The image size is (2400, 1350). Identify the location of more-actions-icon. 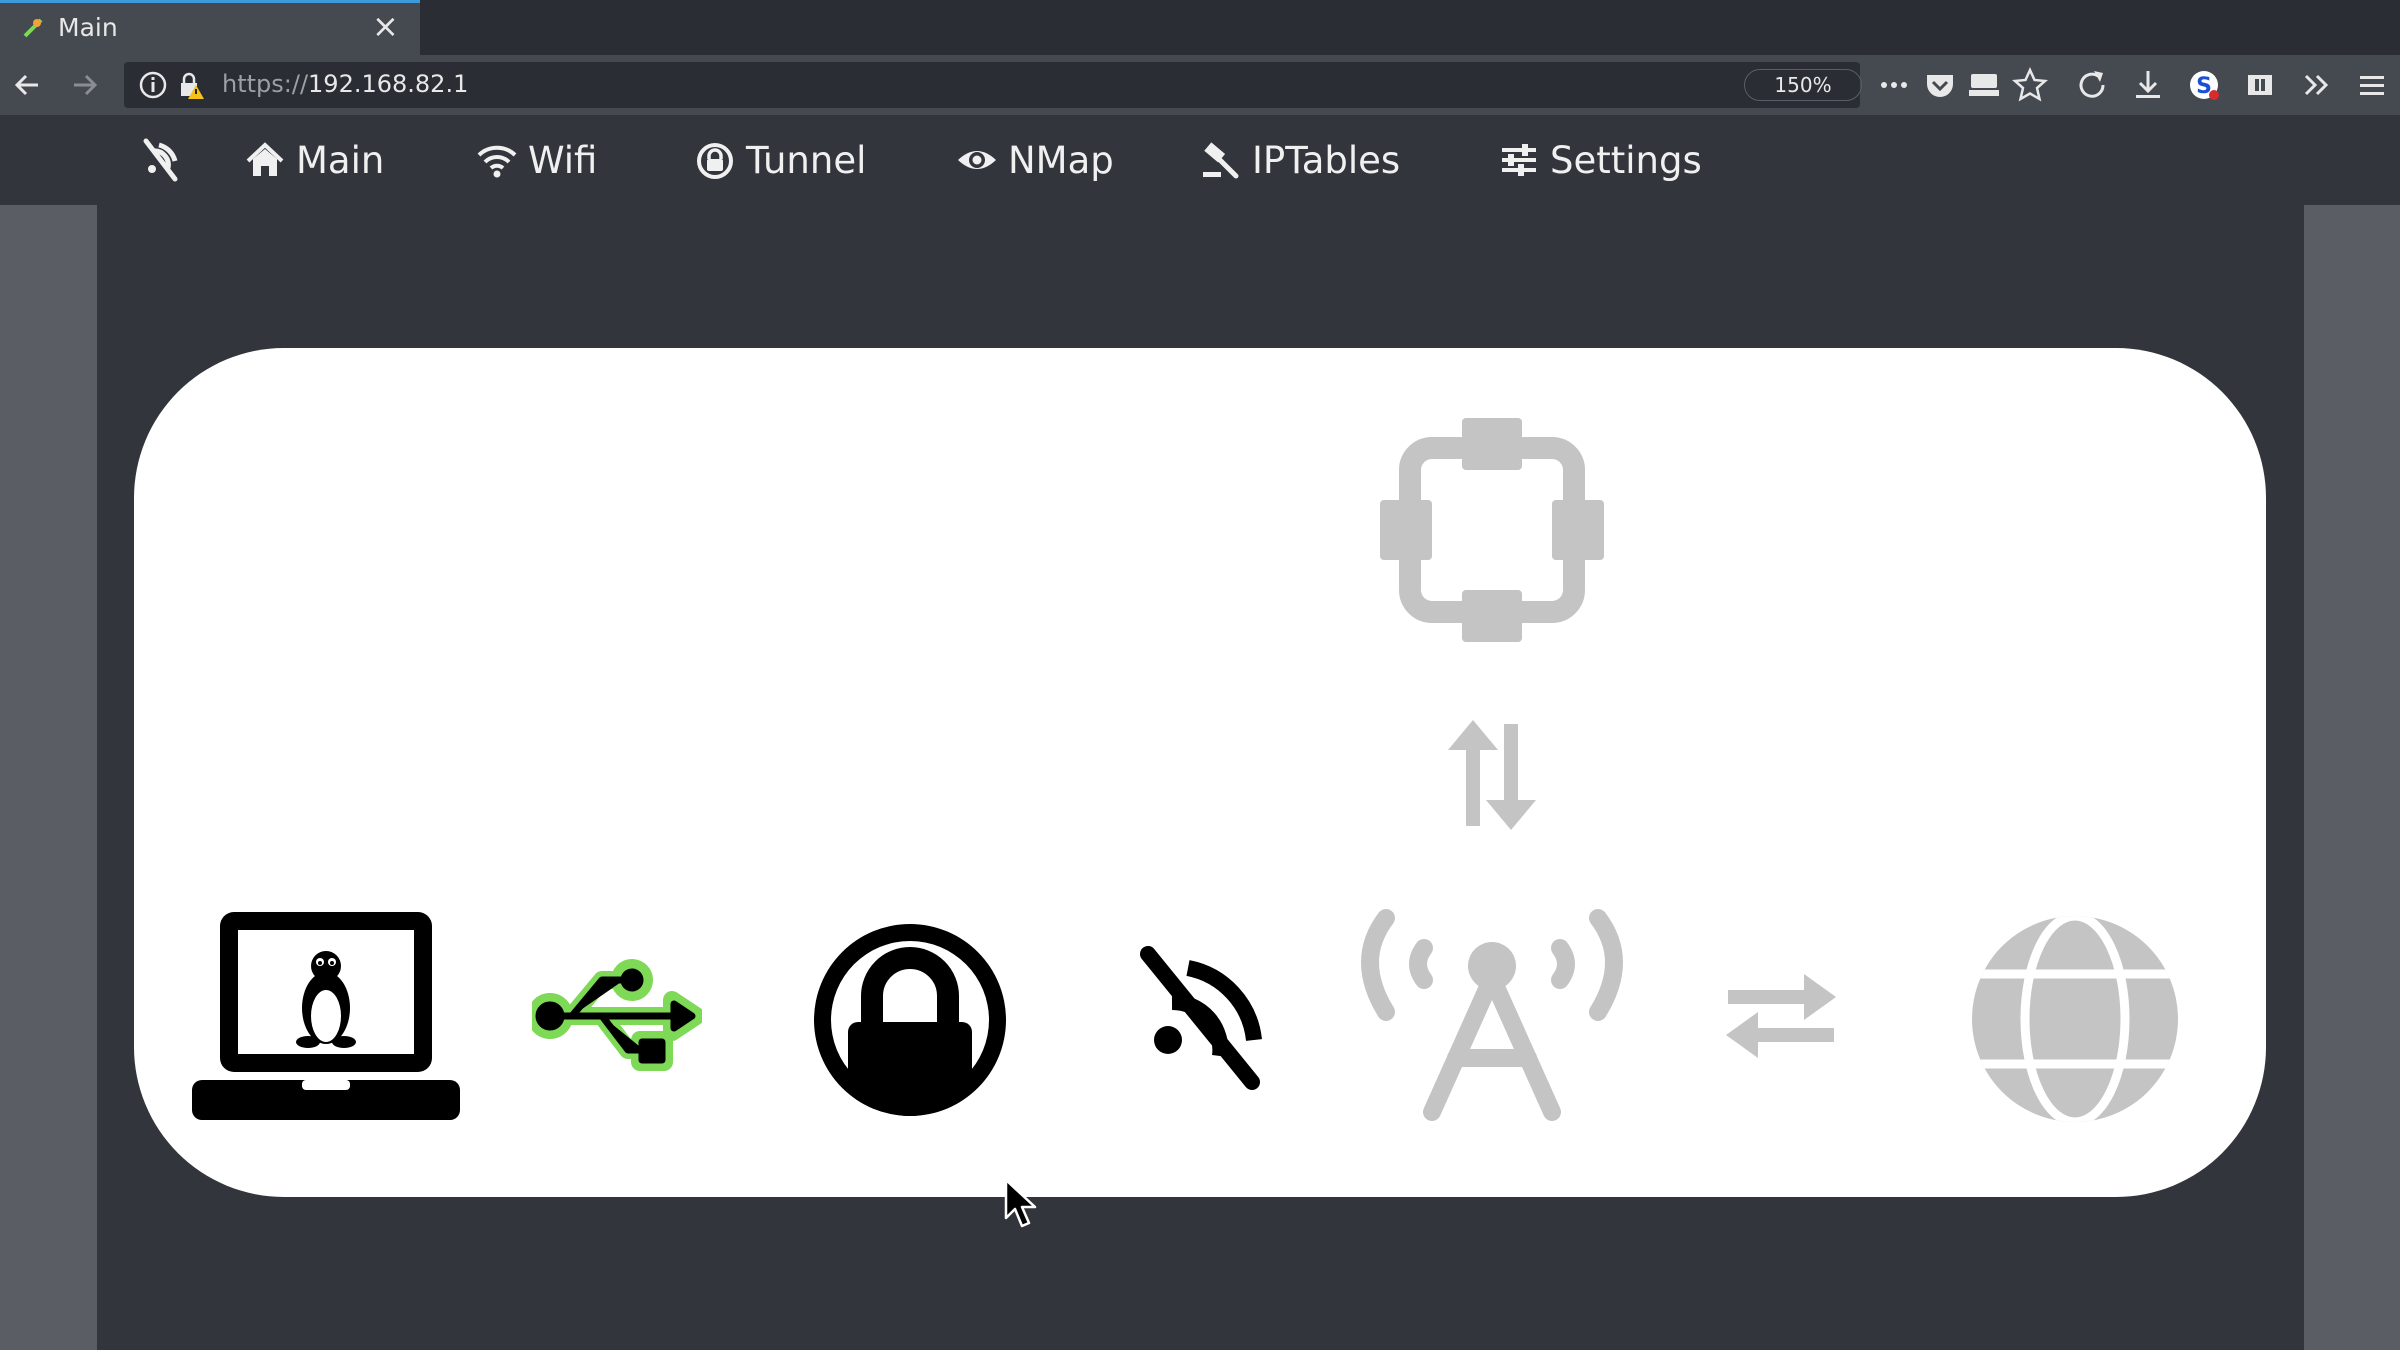
(1894, 85).